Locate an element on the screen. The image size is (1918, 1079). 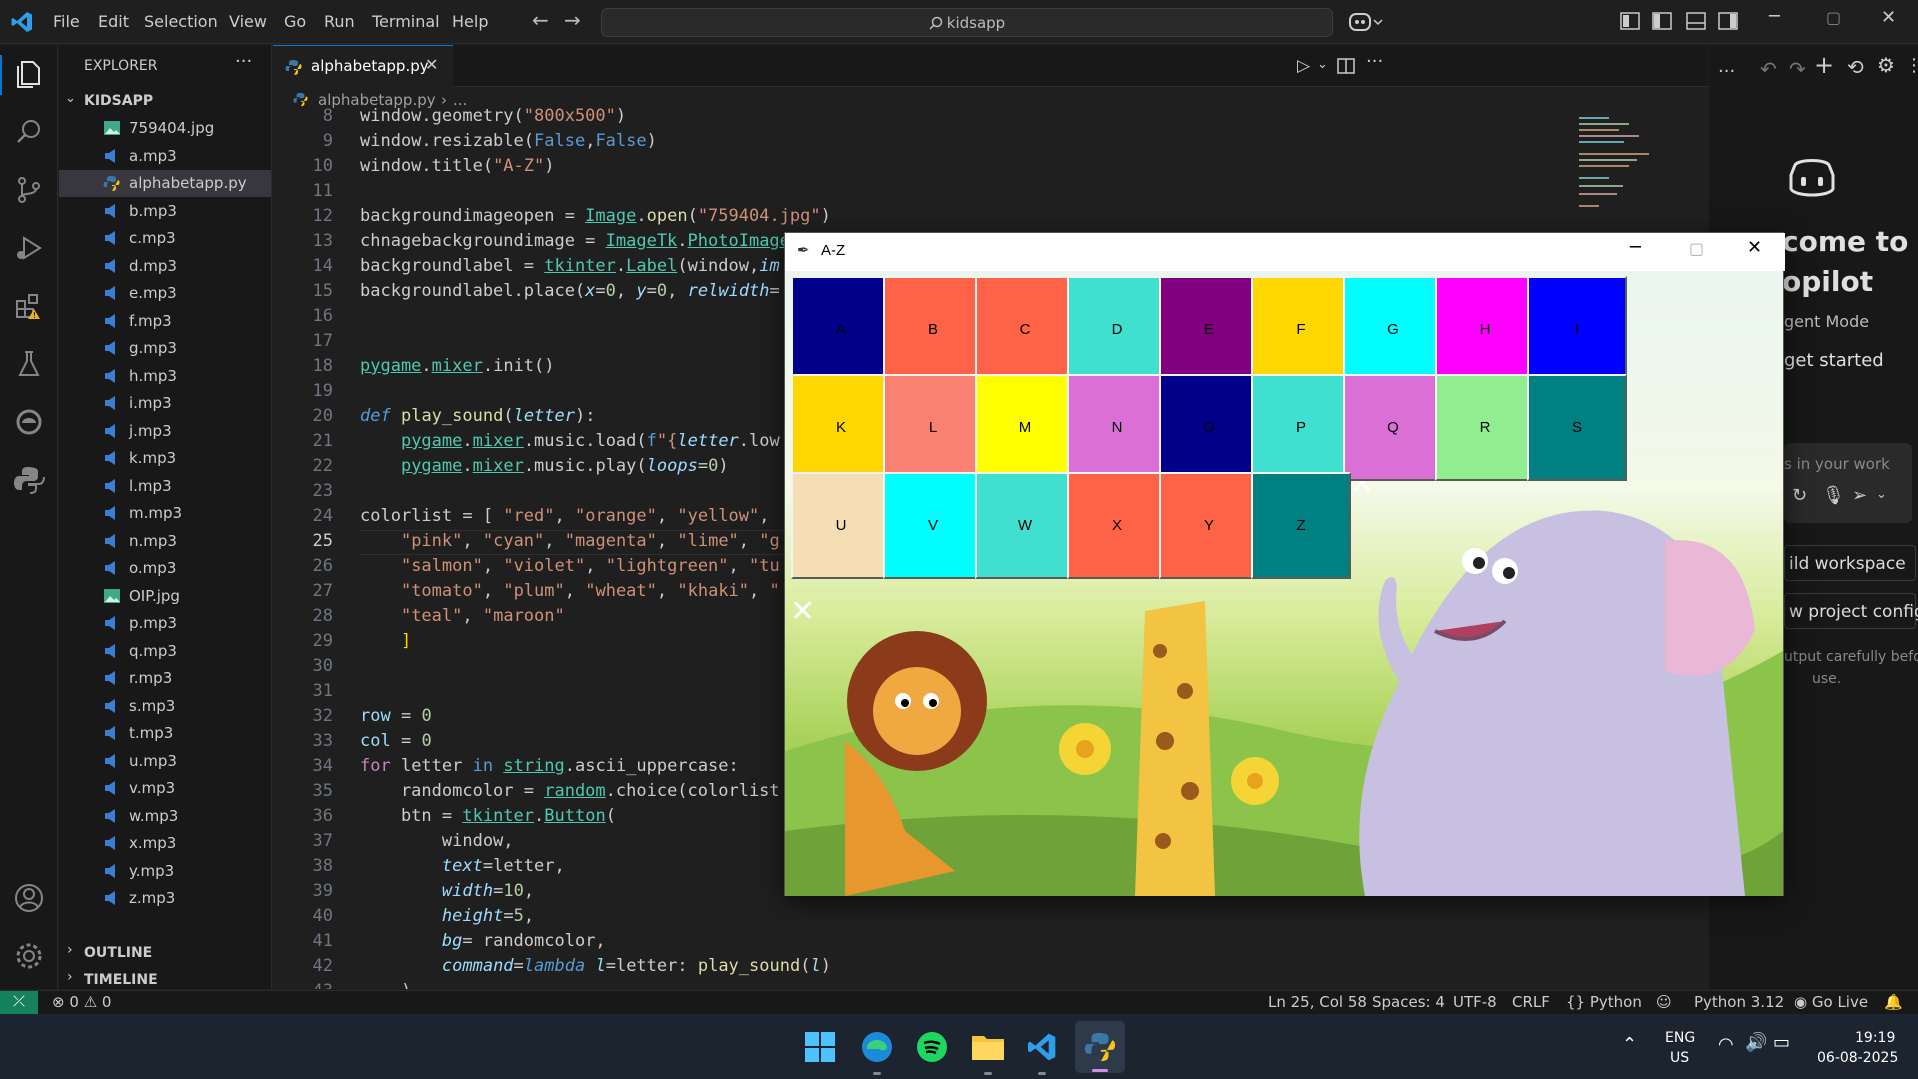
toggle-panel-icon is located at coordinates (1696, 21).